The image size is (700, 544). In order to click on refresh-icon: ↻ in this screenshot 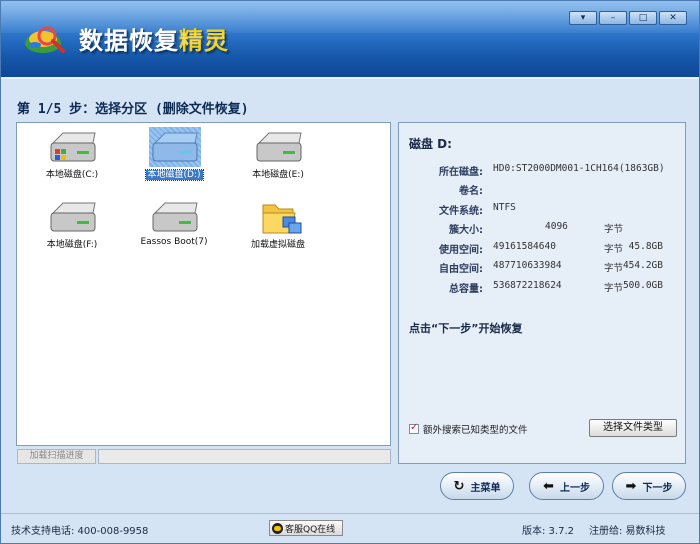, I will do `click(459, 486)`.